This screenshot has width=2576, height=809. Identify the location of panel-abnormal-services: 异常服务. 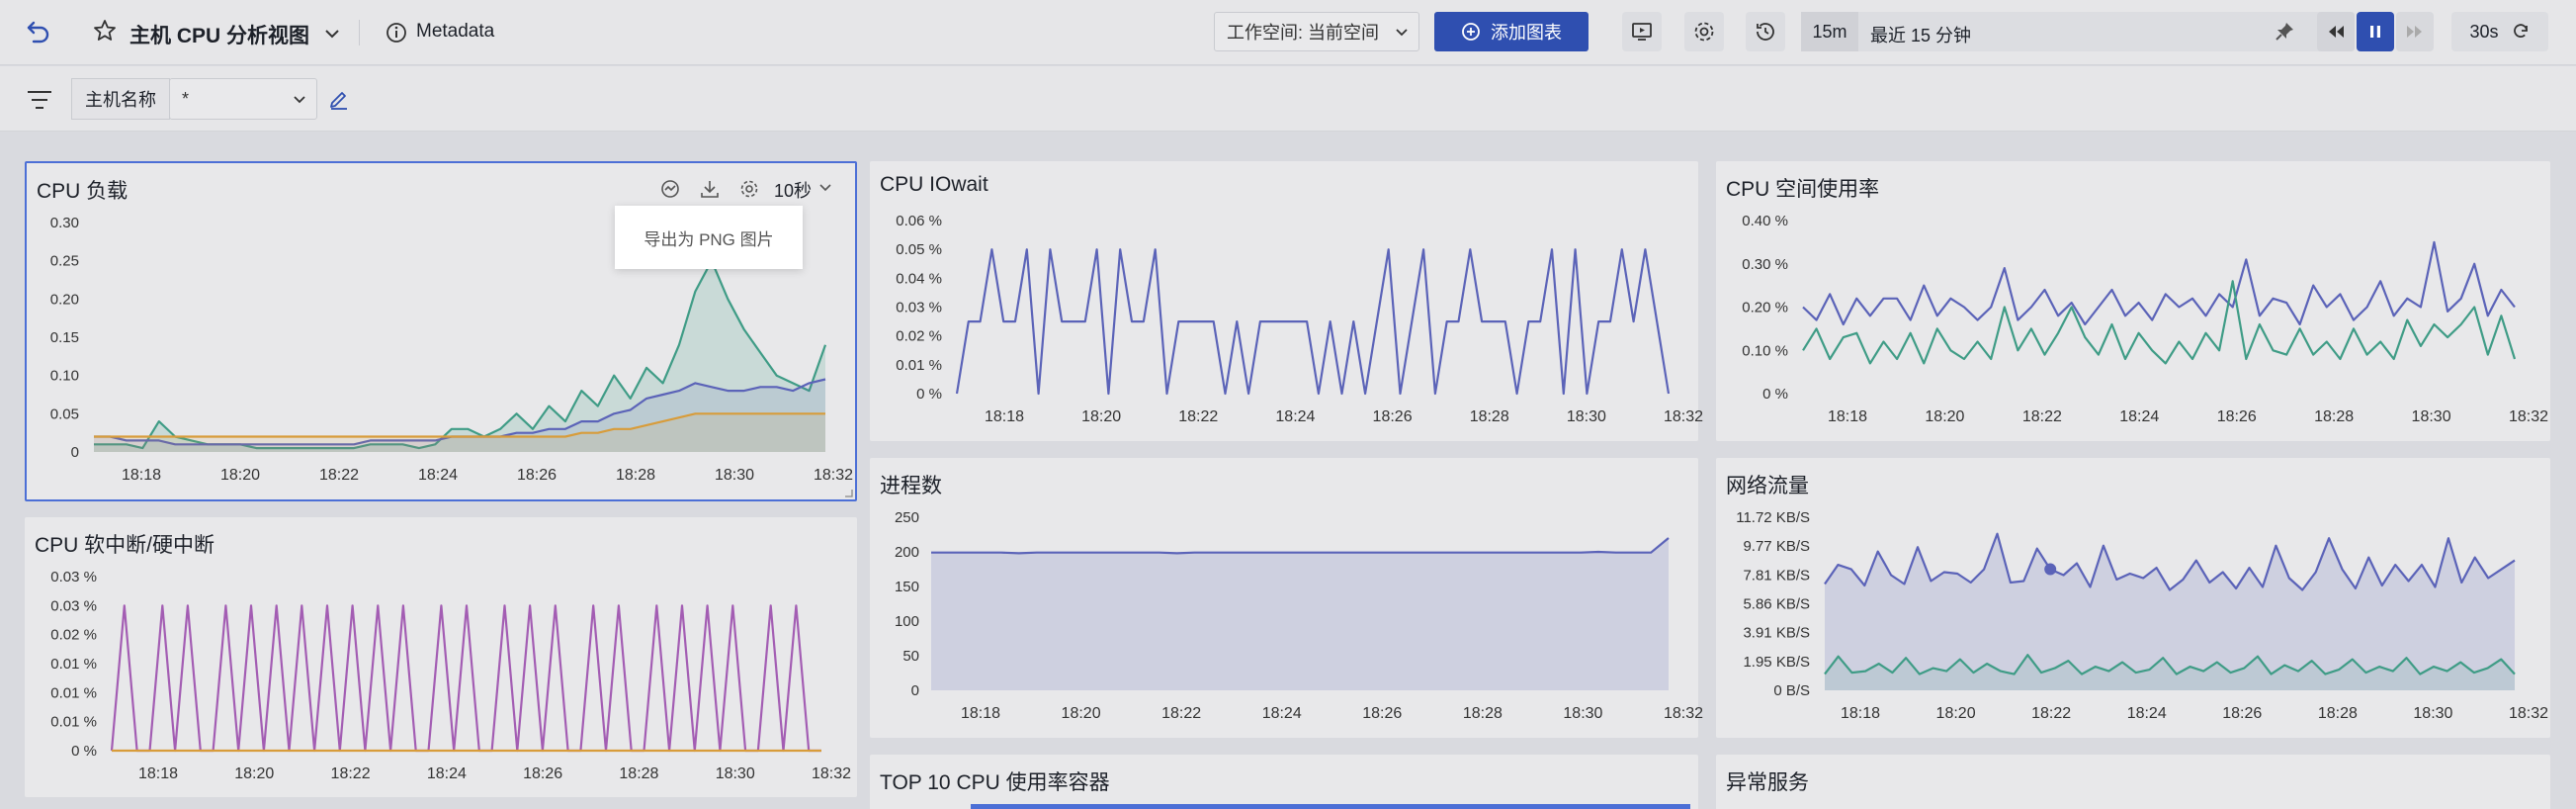
(2133, 782).